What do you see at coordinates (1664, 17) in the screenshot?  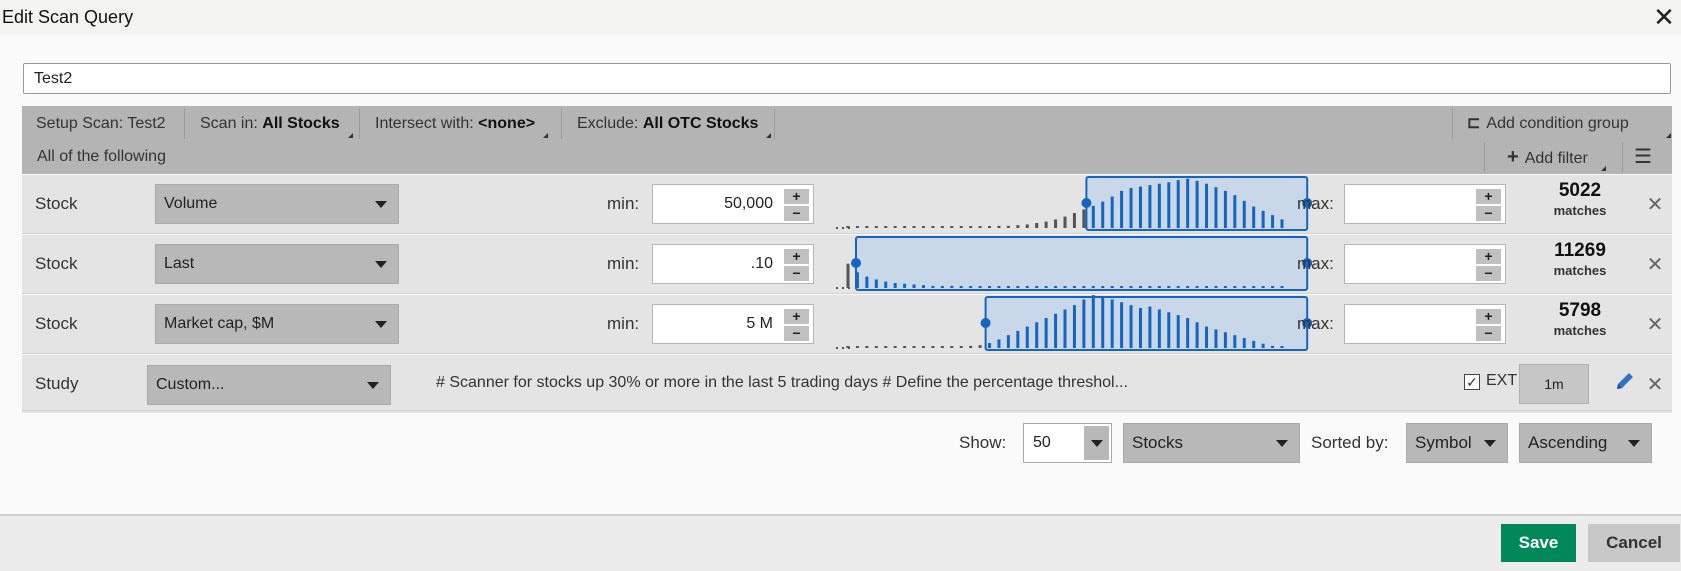 I see `close-icon: ✕` at bounding box center [1664, 17].